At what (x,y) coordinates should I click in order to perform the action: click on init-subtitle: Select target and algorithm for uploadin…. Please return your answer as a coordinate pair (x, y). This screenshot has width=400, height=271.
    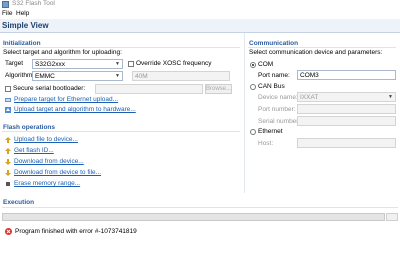
    Looking at the image, I should click on (62, 52).